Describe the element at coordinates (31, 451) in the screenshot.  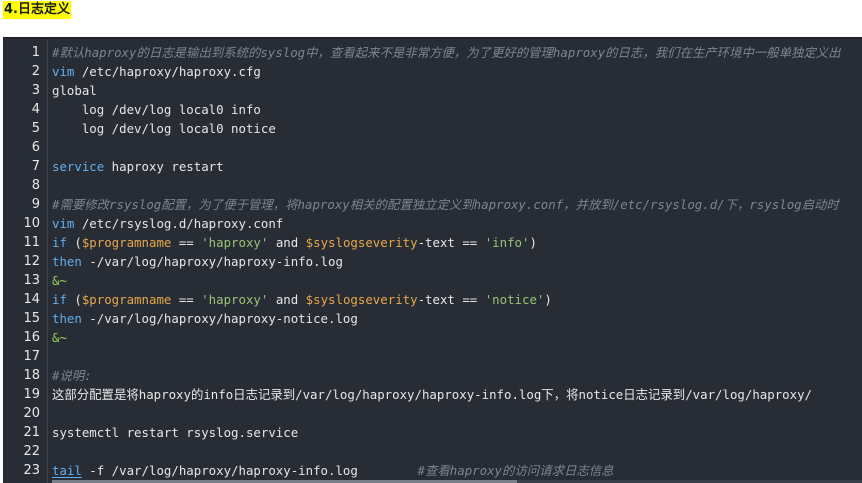
I see `line-number: 22` at that location.